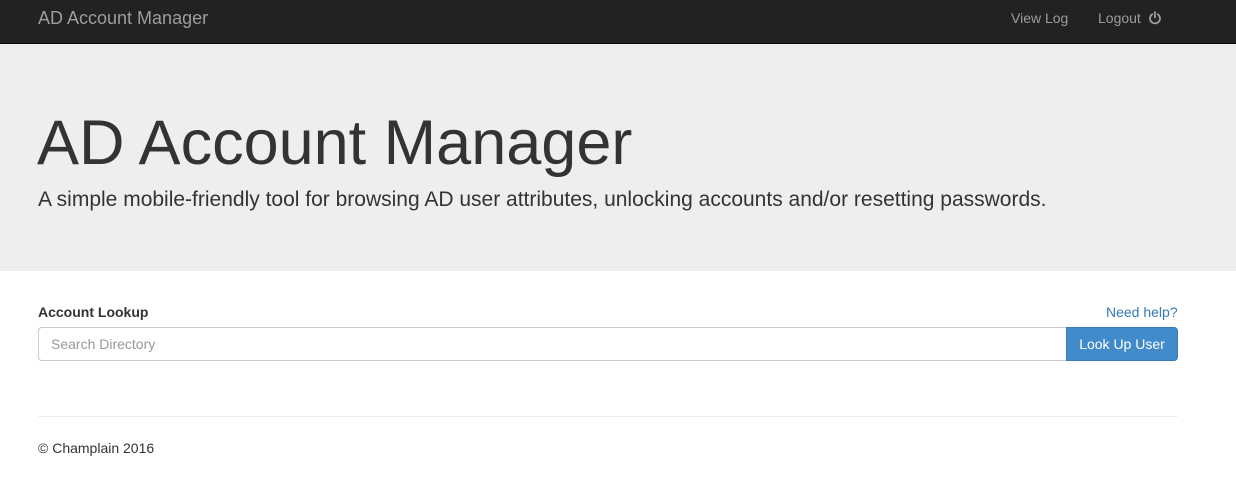  I want to click on footer-copyright: © Champlain 2016, so click(96, 448).